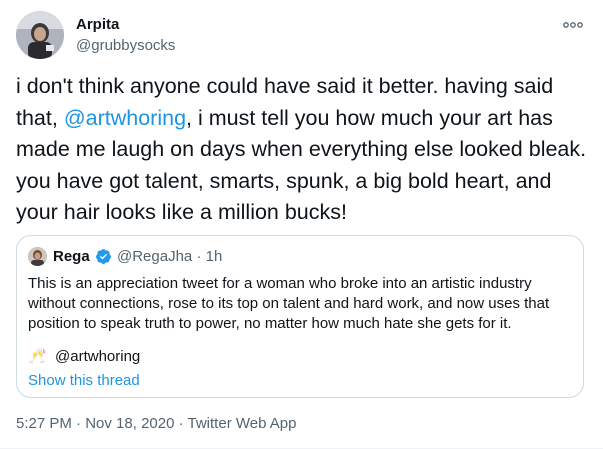  Describe the element at coordinates (98, 356) in the screenshot. I see `quoted-mention: @artwhoring` at that location.